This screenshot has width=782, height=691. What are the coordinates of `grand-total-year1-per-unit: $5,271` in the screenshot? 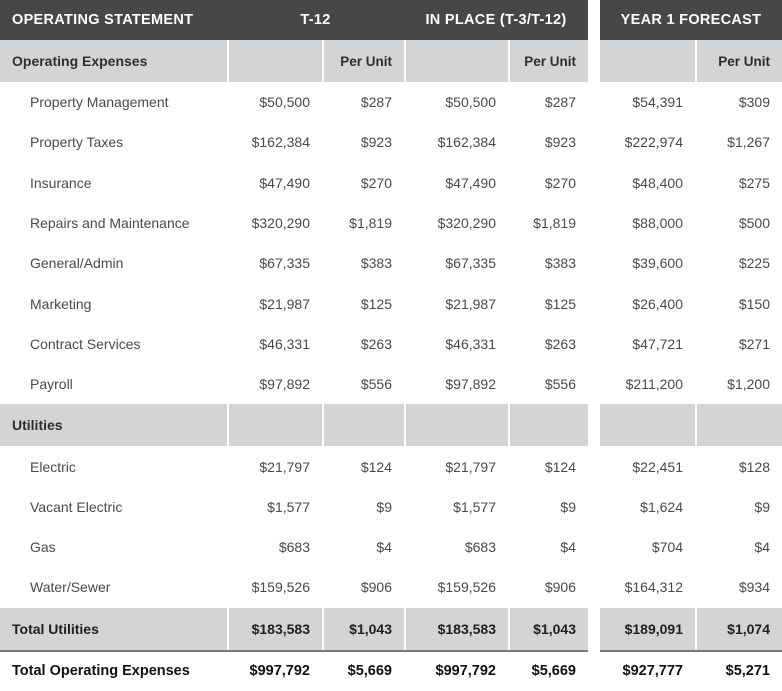 It's located at (738, 670).